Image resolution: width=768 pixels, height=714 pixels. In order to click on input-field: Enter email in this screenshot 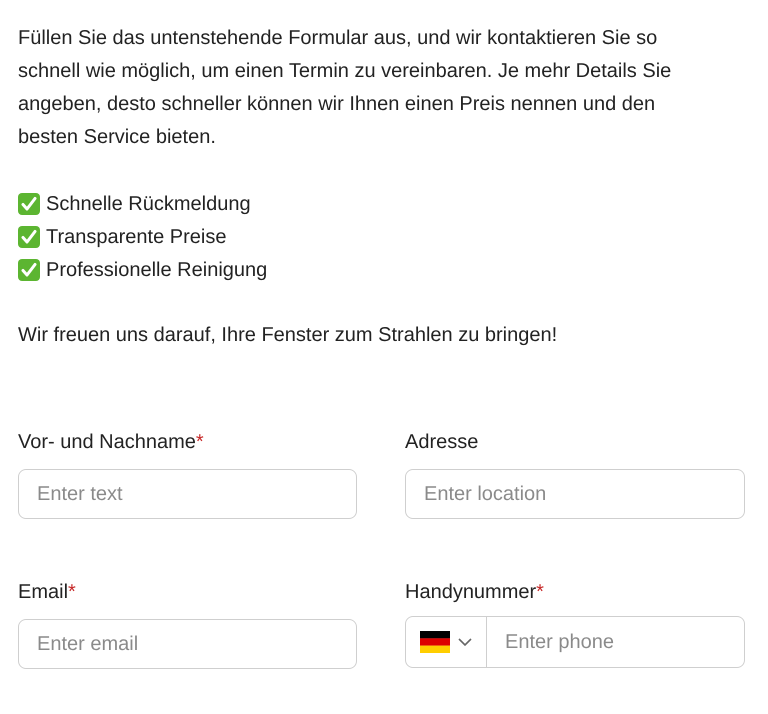, I will do `click(187, 644)`.